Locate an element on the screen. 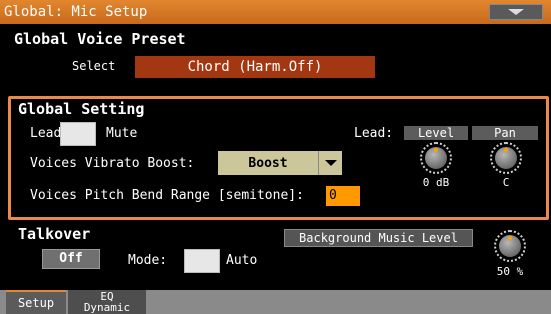  pan-knob-indicator is located at coordinates (506, 150).